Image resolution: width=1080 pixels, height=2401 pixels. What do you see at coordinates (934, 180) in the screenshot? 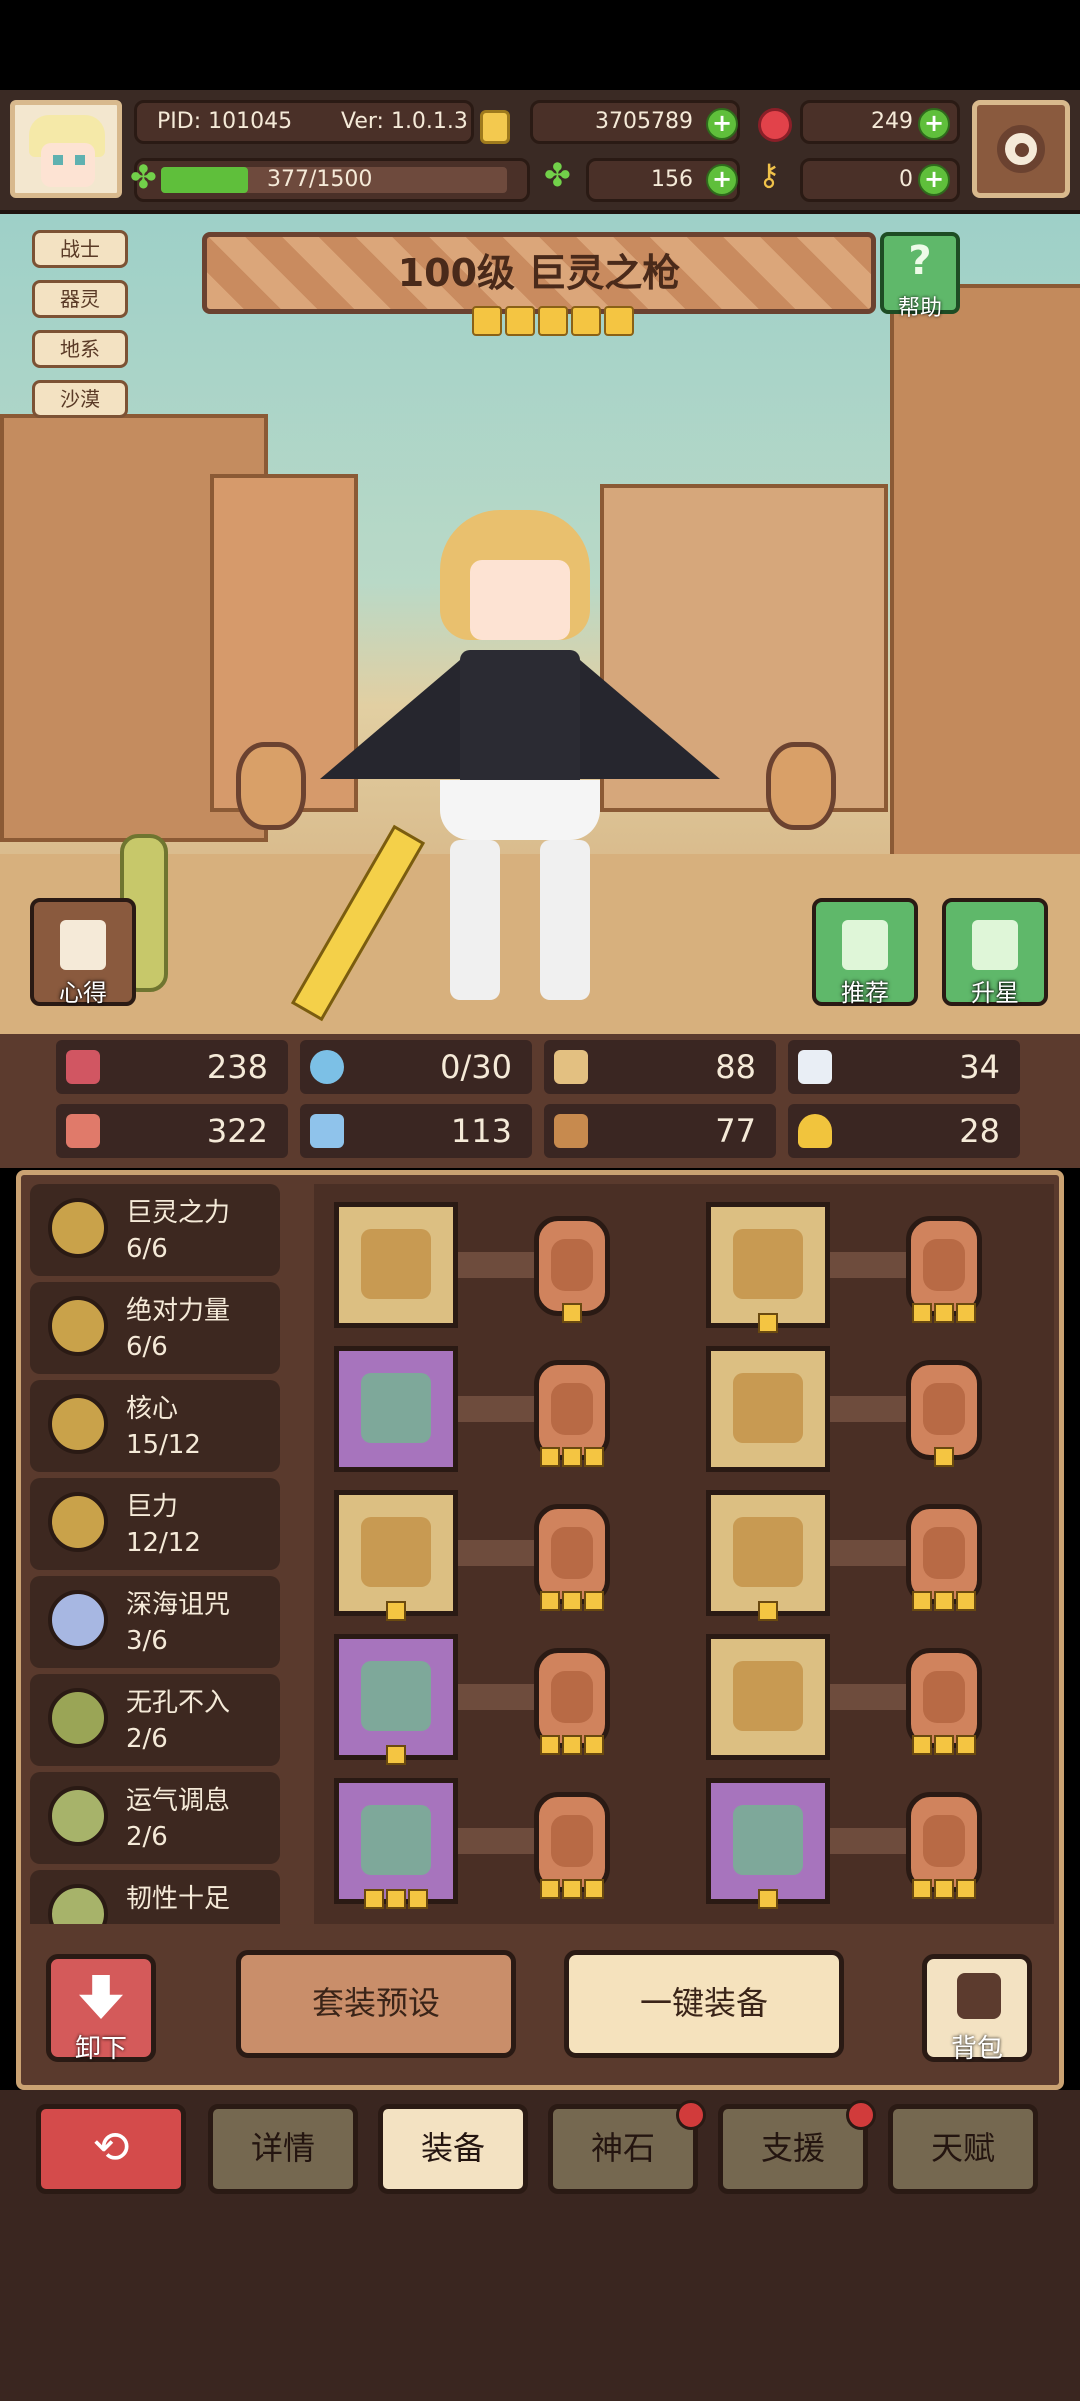
I see `key-add-button: +` at bounding box center [934, 180].